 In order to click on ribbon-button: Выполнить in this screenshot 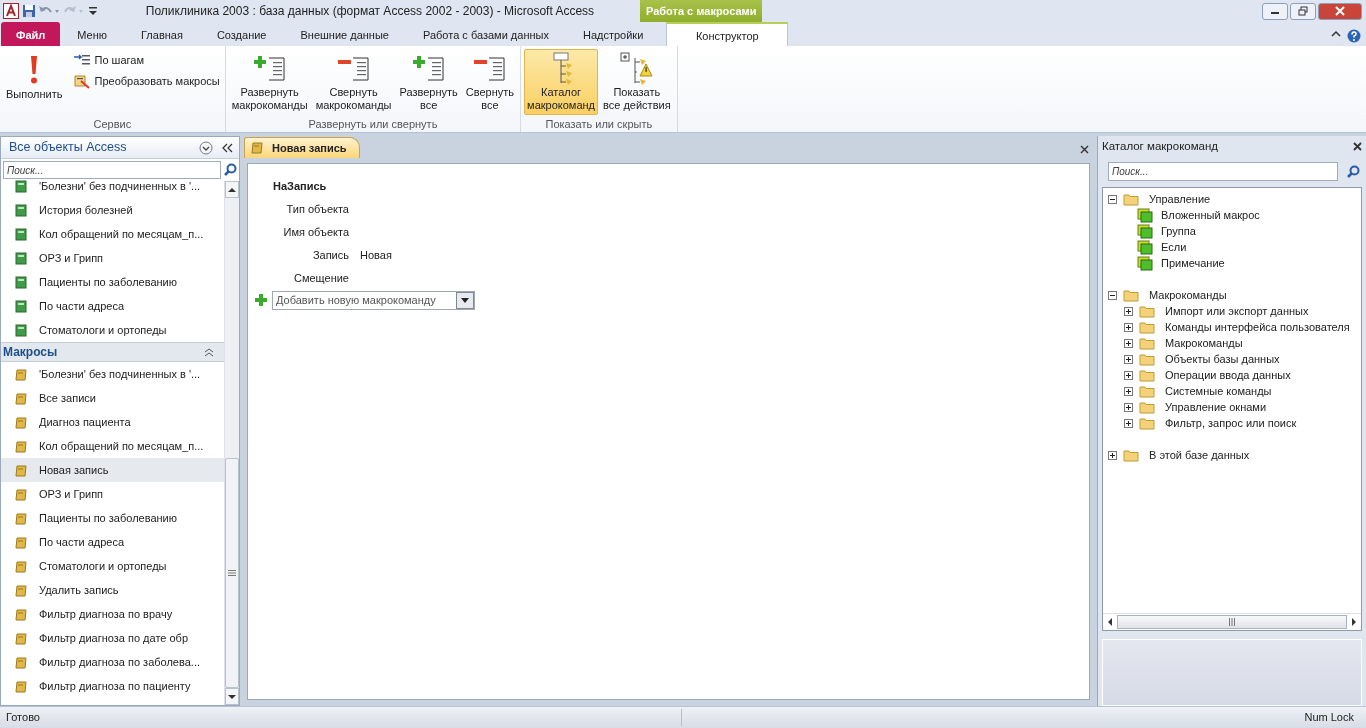, I will do `click(34, 82)`.